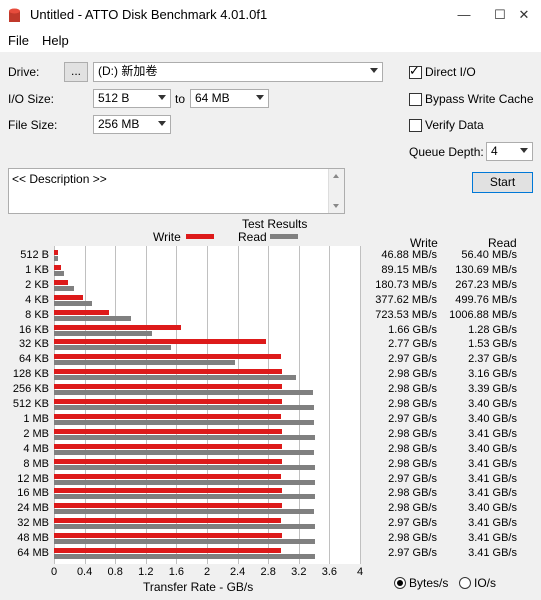 Image resolution: width=541 pixels, height=600 pixels. I want to click on file-size-select: 256 MB, so click(132, 124).